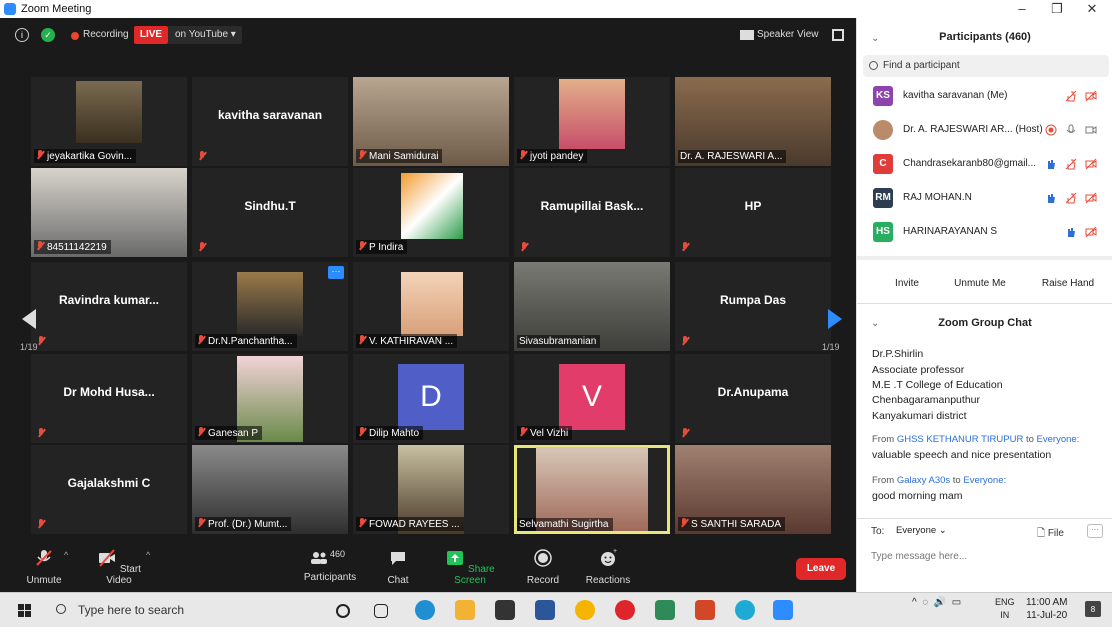 This screenshot has height=627, width=1112. What do you see at coordinates (778, 35) in the screenshot?
I see `speaker-view-button: Speaker View` at bounding box center [778, 35].